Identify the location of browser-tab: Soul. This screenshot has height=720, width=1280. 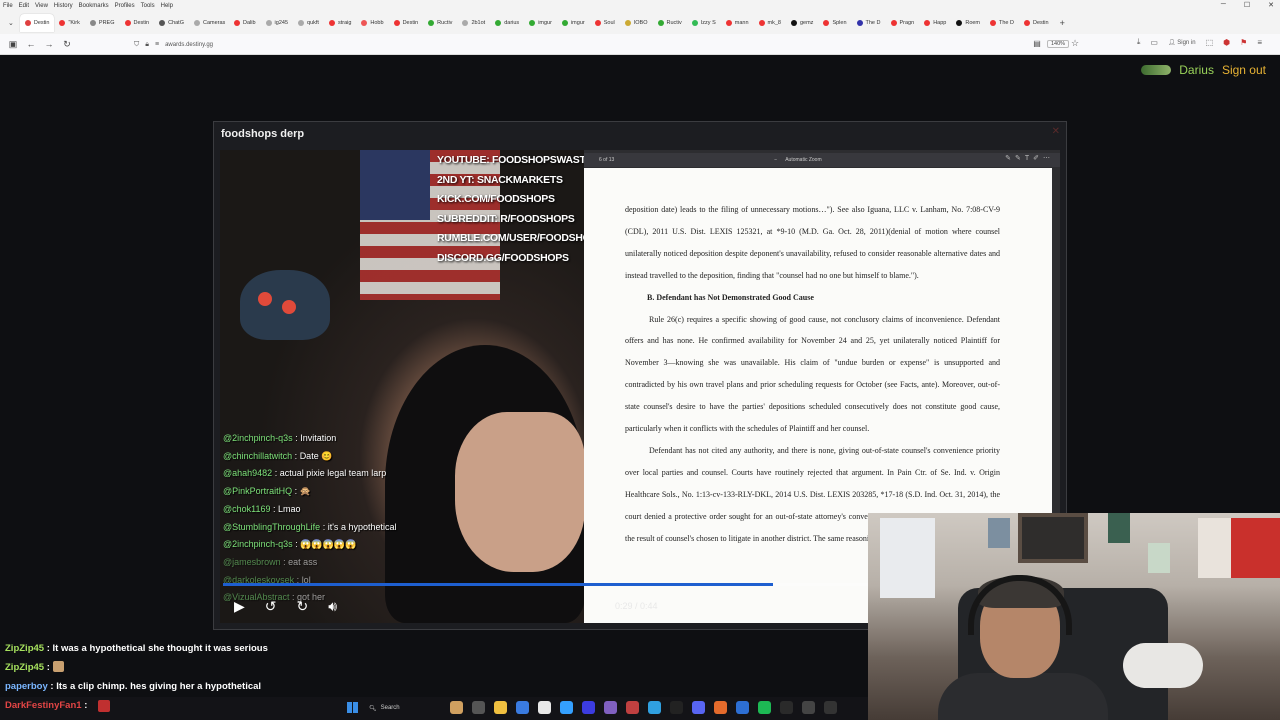
(605, 23).